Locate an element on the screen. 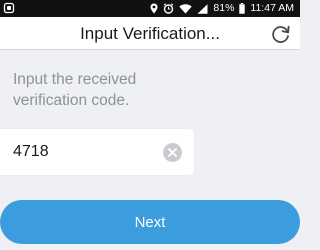  notification-icon is located at coordinates (9, 8).